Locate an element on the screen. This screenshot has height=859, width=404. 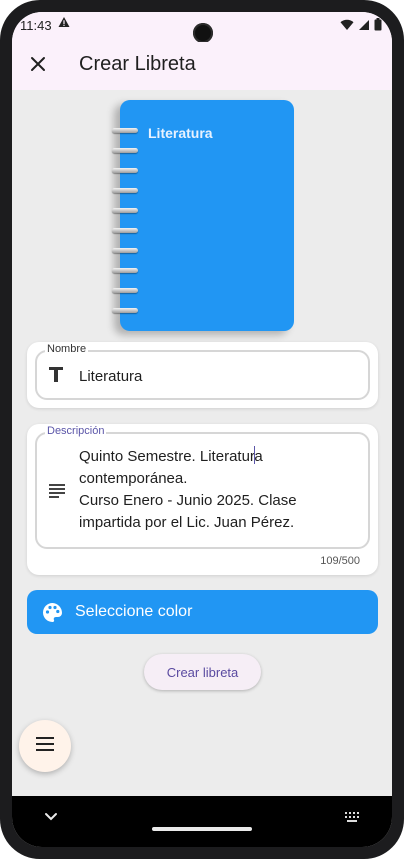
status-icons is located at coordinates (361, 26).